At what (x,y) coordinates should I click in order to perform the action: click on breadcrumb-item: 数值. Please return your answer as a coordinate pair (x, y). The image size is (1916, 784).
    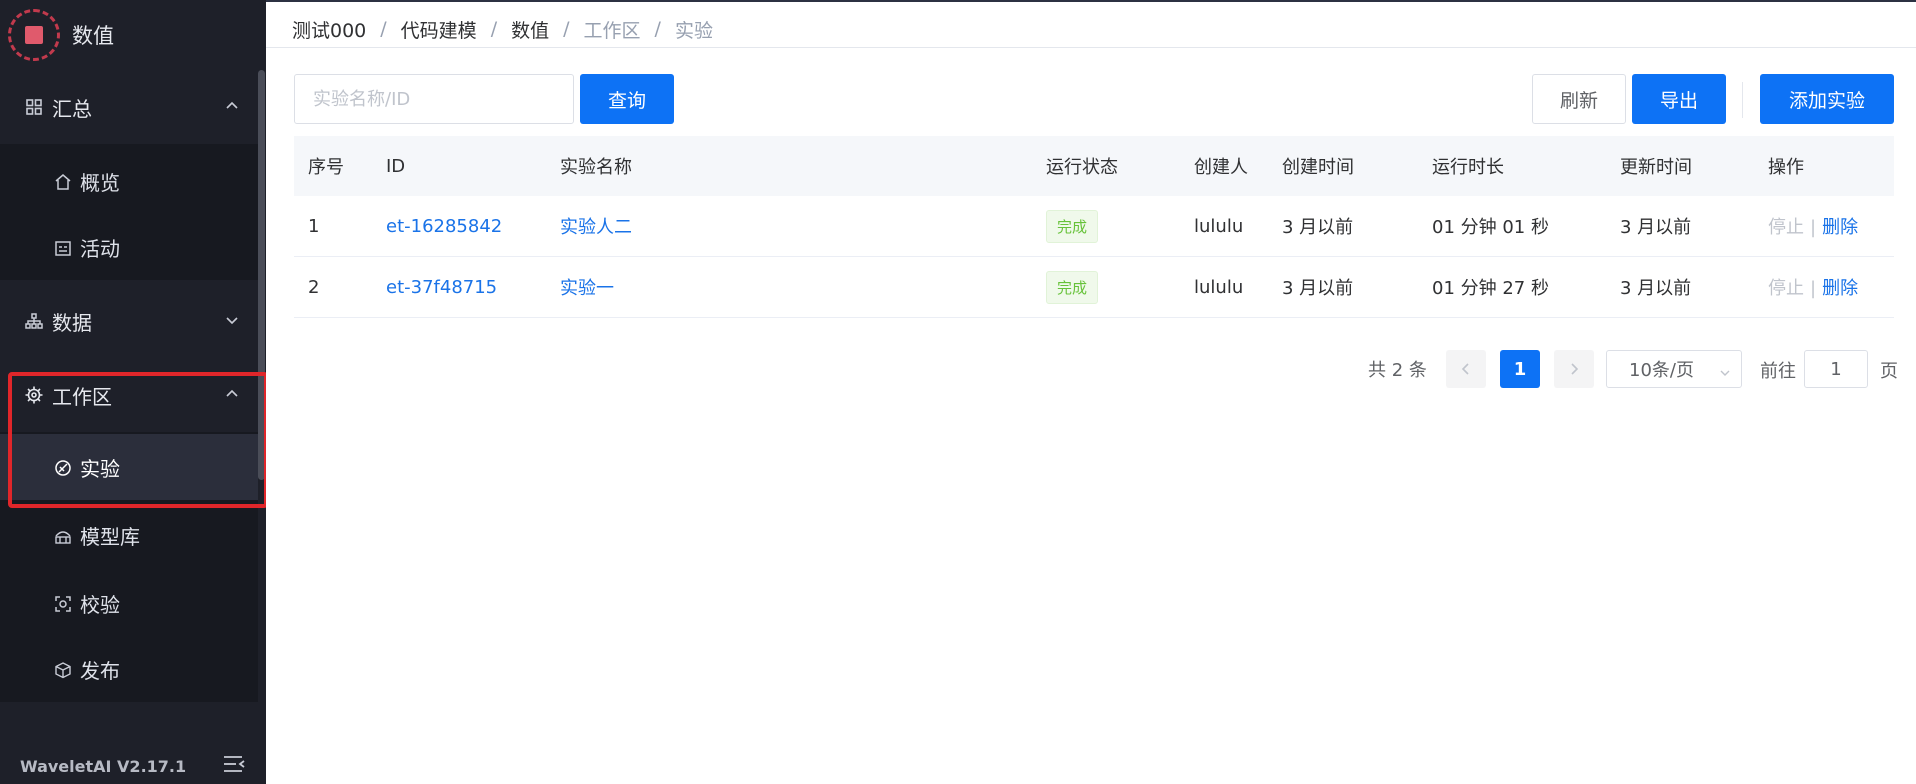
    Looking at the image, I should click on (530, 29).